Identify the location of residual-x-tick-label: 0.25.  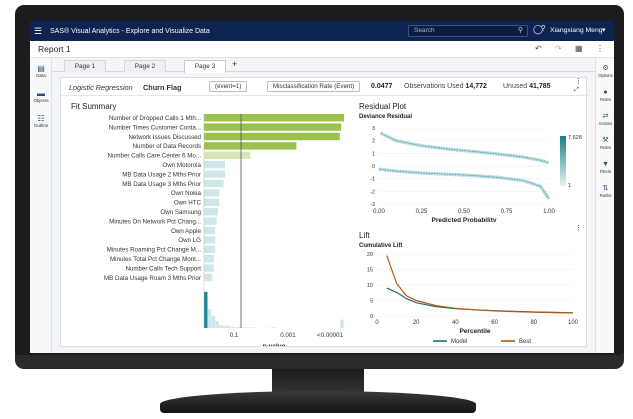
(422, 212).